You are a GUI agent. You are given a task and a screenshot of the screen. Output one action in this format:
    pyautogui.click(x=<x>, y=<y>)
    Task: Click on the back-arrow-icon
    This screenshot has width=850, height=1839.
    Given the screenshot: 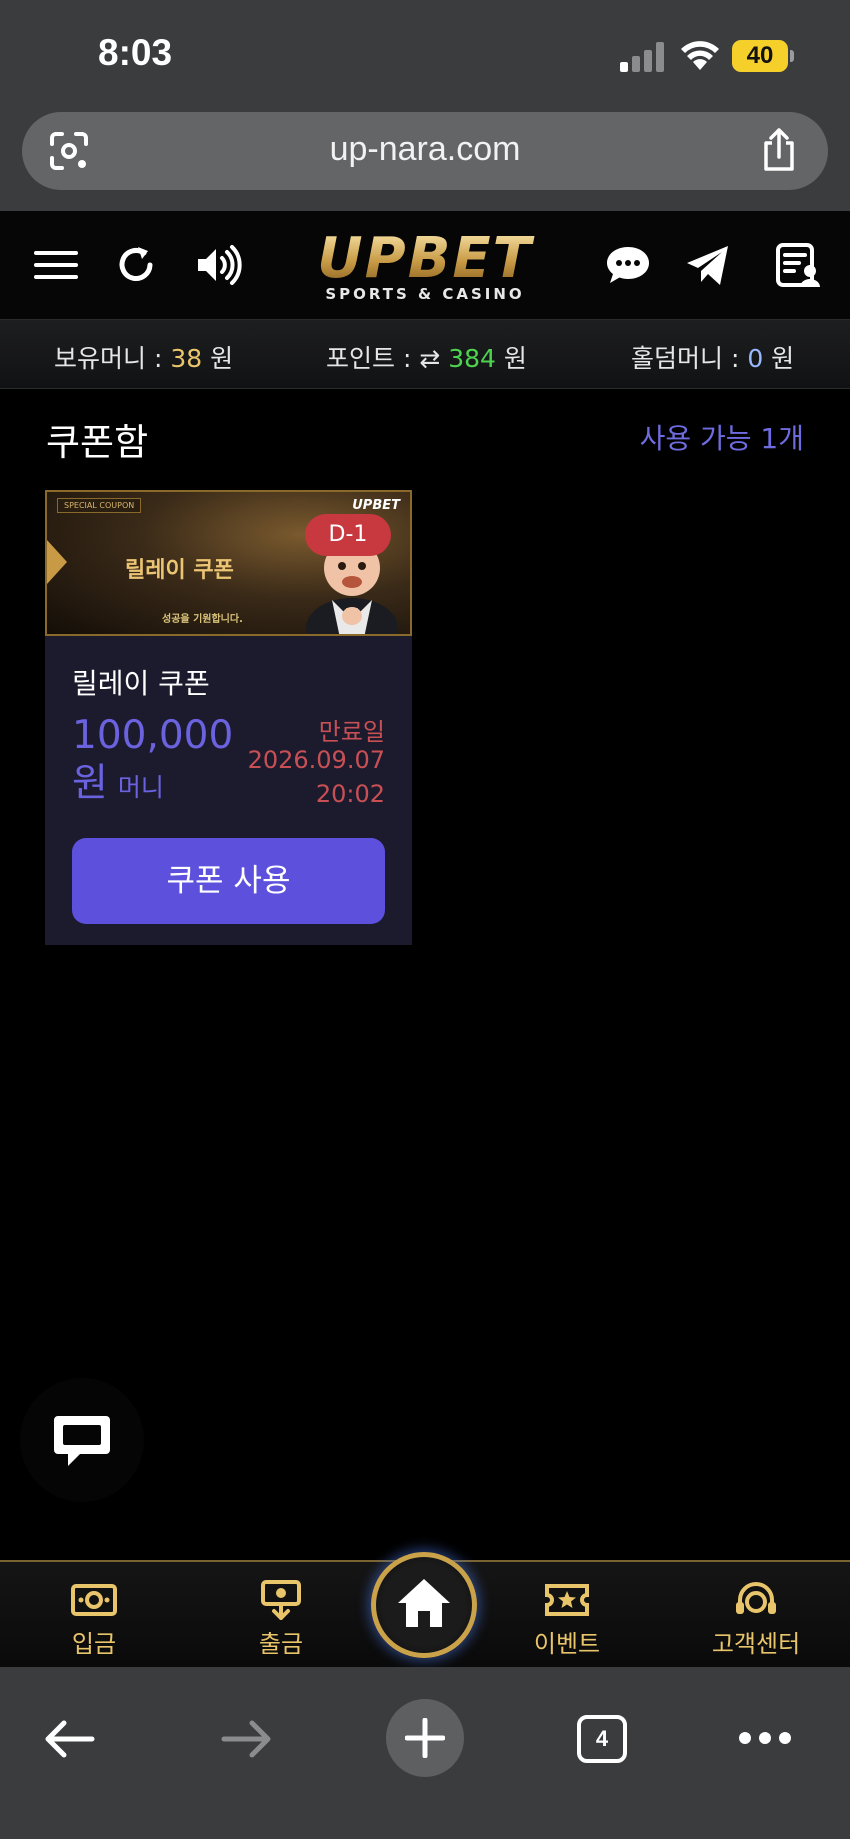 What is the action you would take?
    pyautogui.click(x=69, y=1739)
    